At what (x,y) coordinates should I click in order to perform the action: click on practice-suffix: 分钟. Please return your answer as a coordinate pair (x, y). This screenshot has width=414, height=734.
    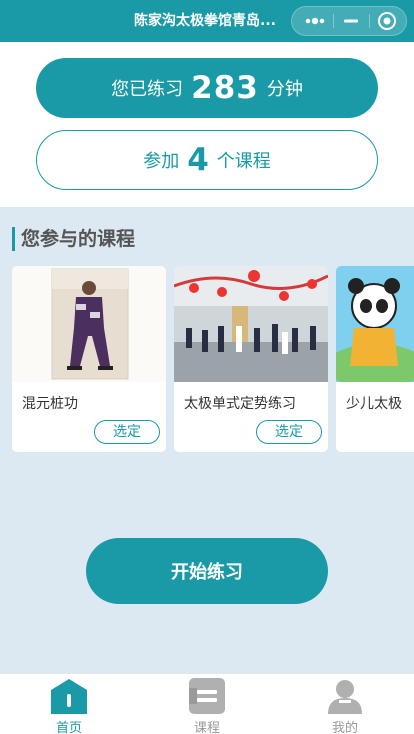
    Looking at the image, I should click on (284, 89).